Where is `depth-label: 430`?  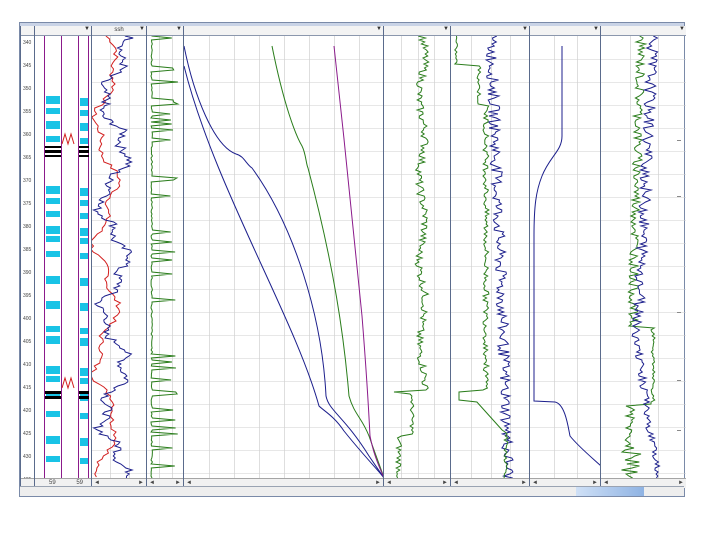
depth-label: 430 is located at coordinates (27, 457).